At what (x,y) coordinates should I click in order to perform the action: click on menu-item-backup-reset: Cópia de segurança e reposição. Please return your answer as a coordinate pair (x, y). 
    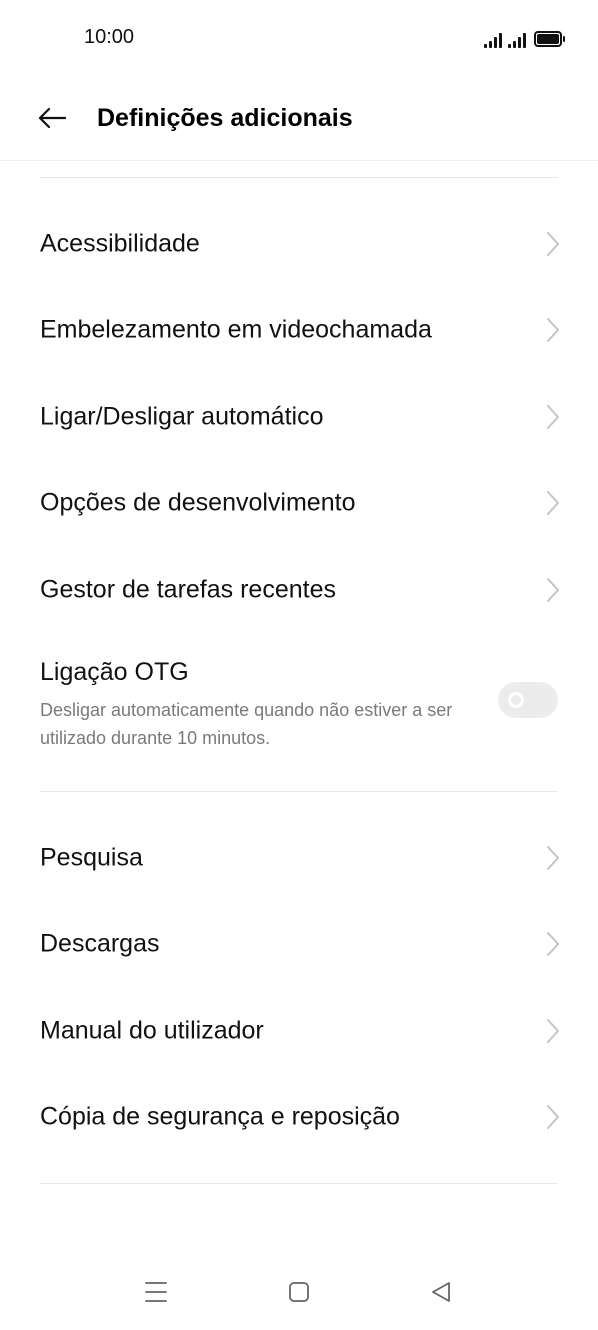
    Looking at the image, I should click on (299, 1117).